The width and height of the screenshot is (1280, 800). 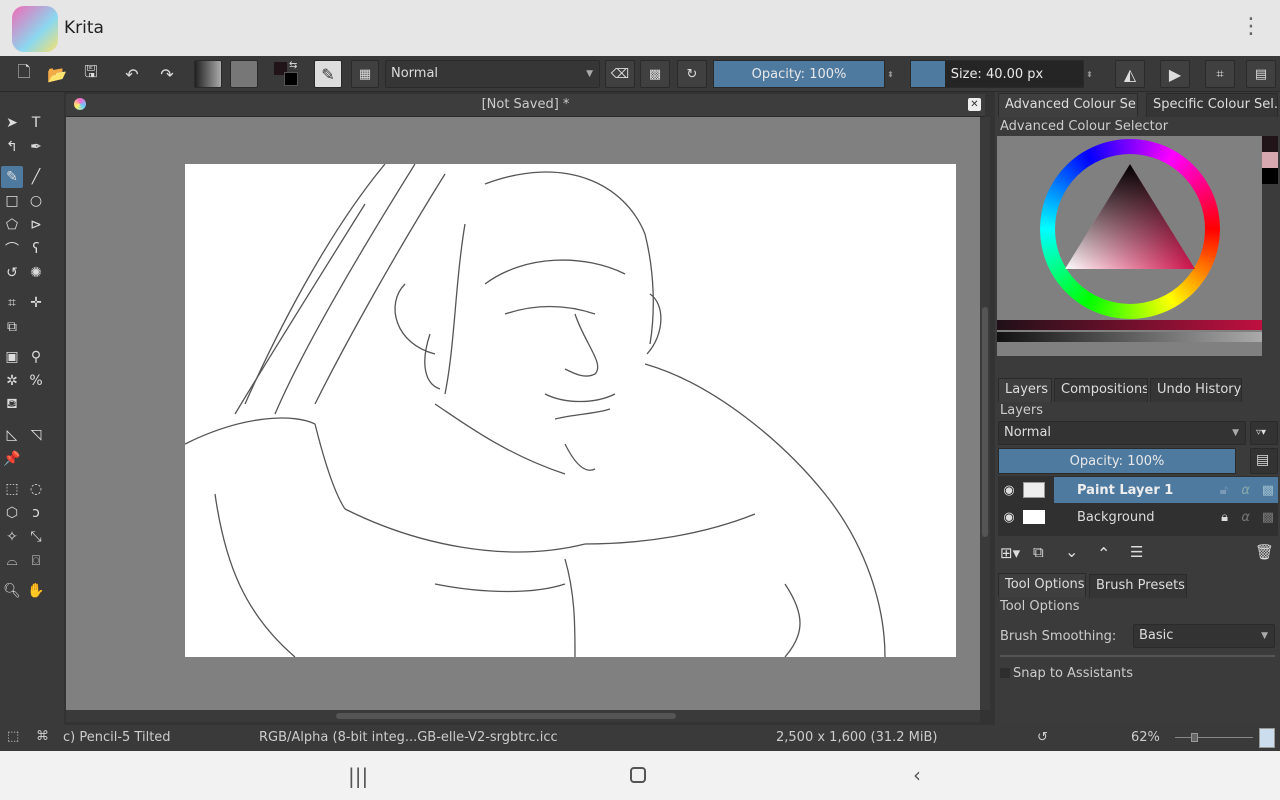 I want to click on workspace-icon: ▦, so click(x=365, y=74).